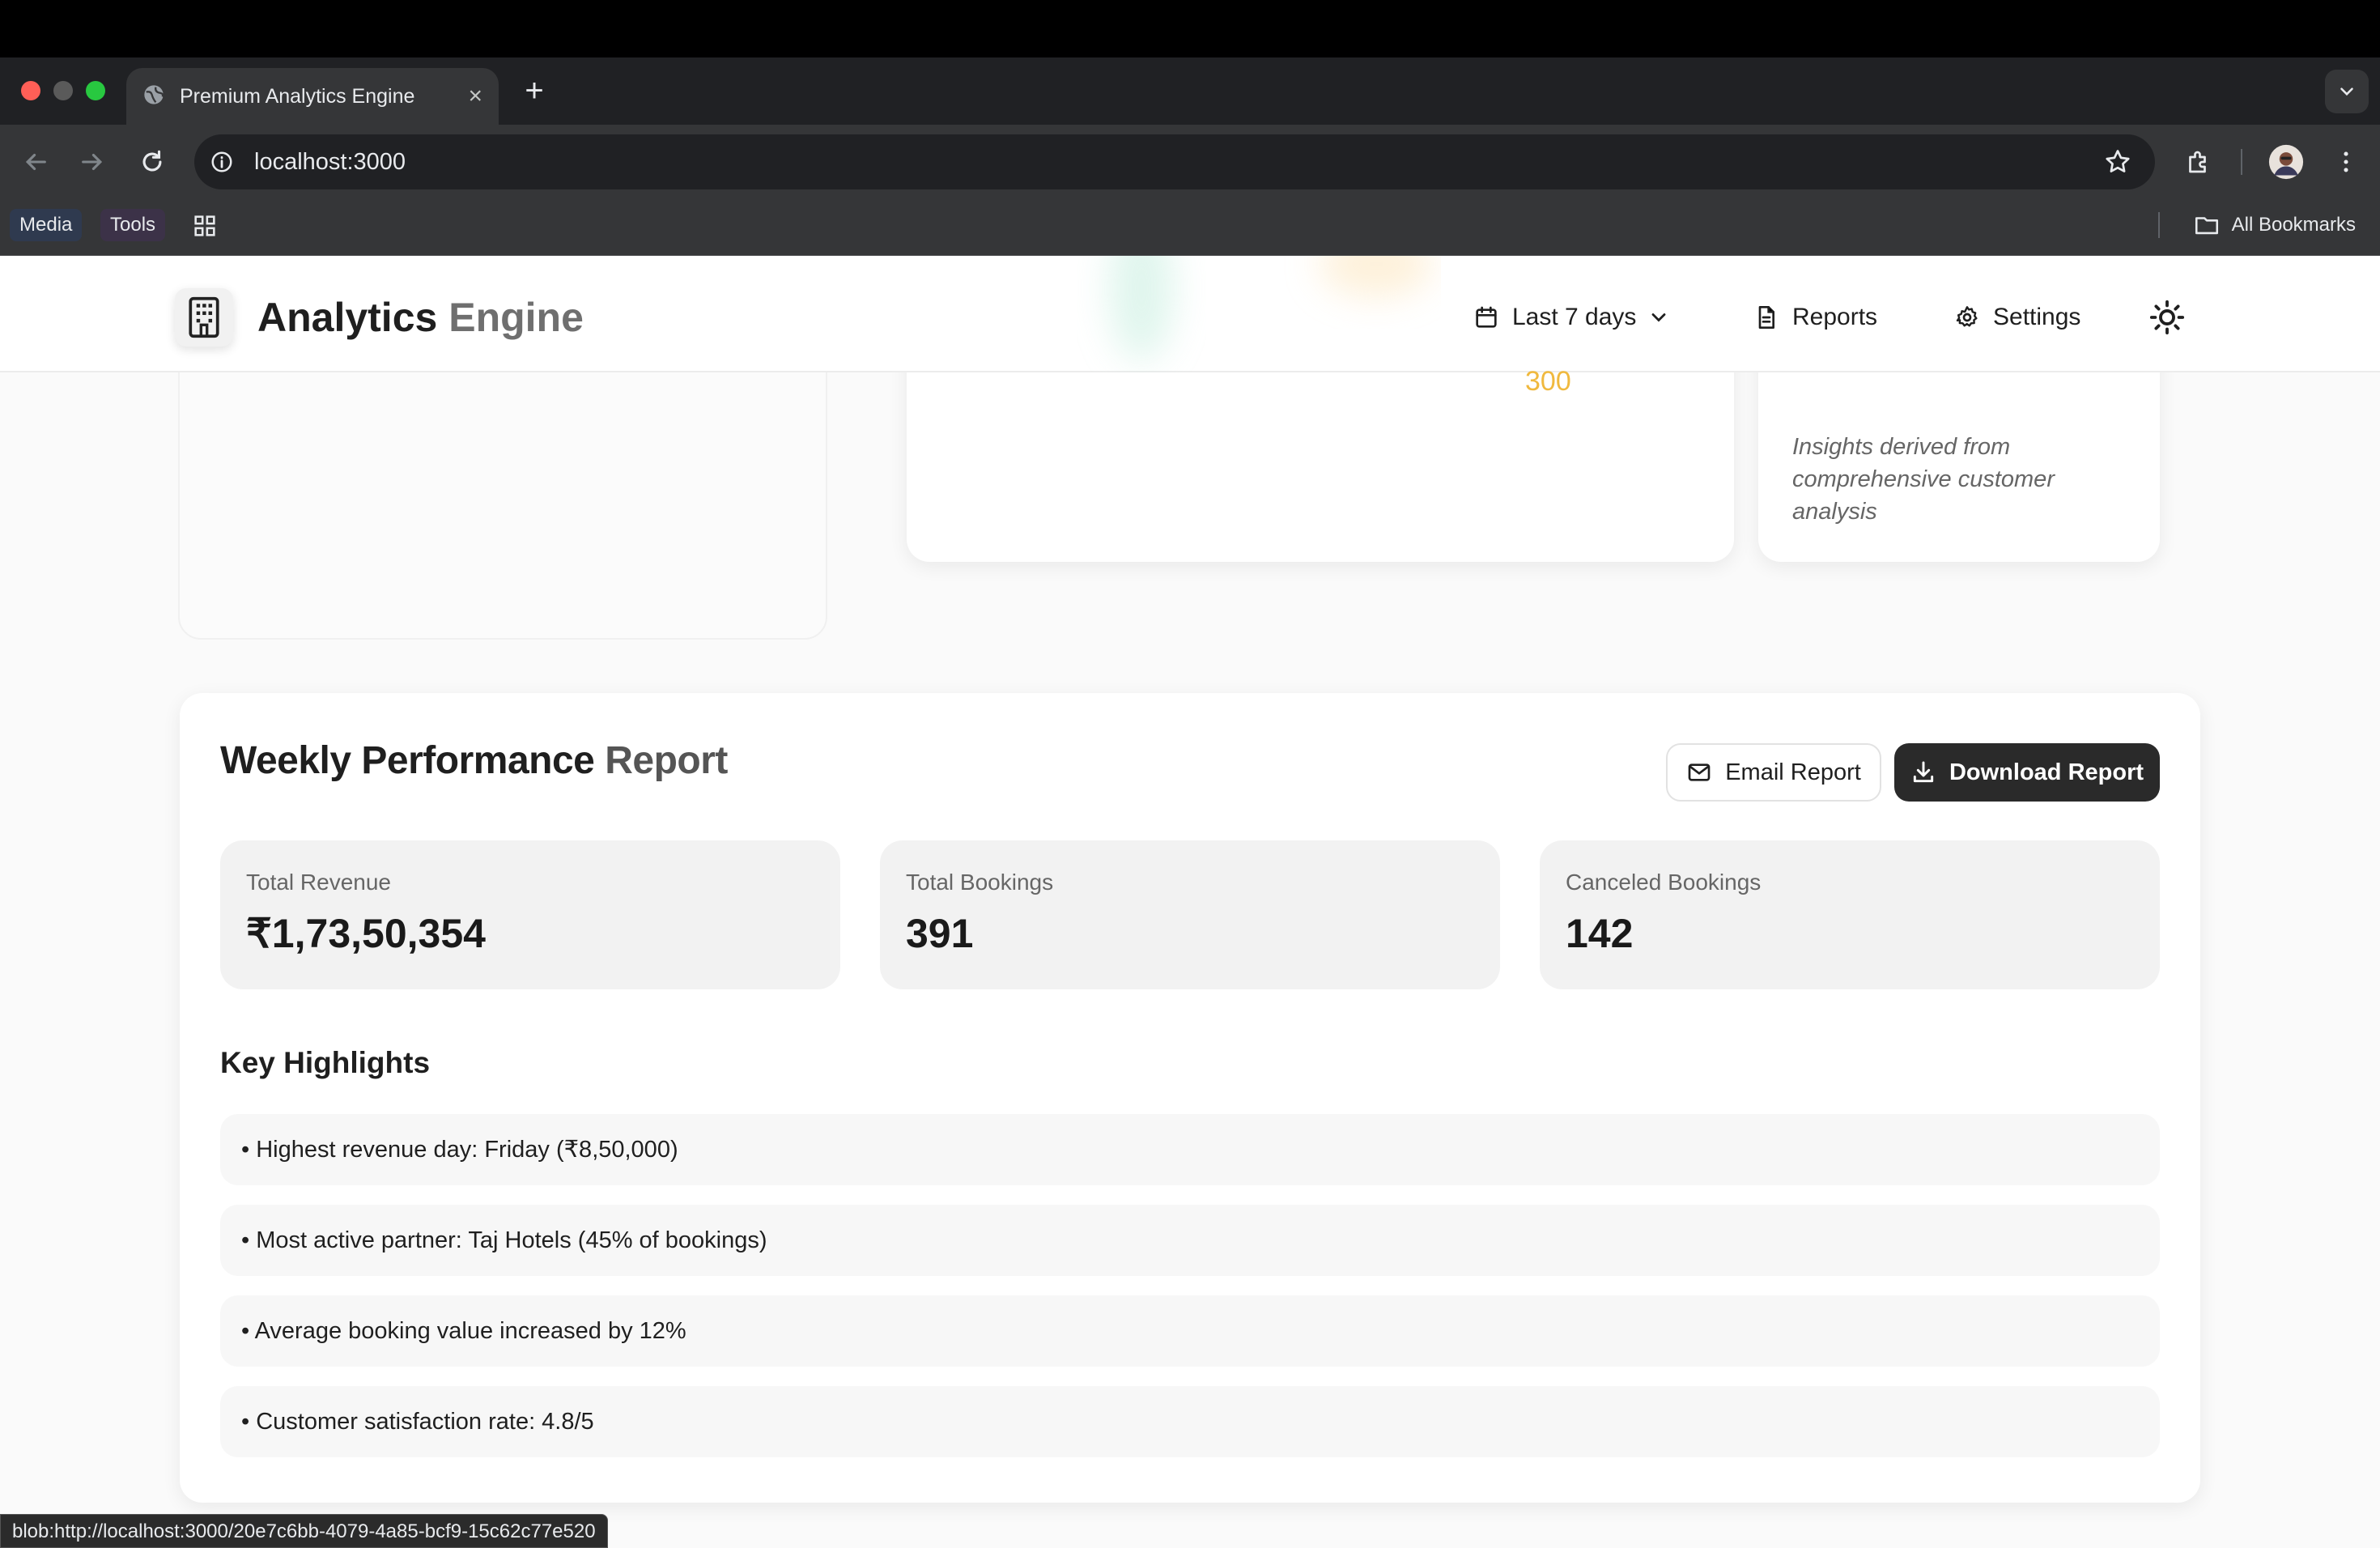 The image size is (2380, 1548). Describe the element at coordinates (1190, 1331) in the screenshot. I see `highlight-item: • Average booking value increased by 12%` at that location.